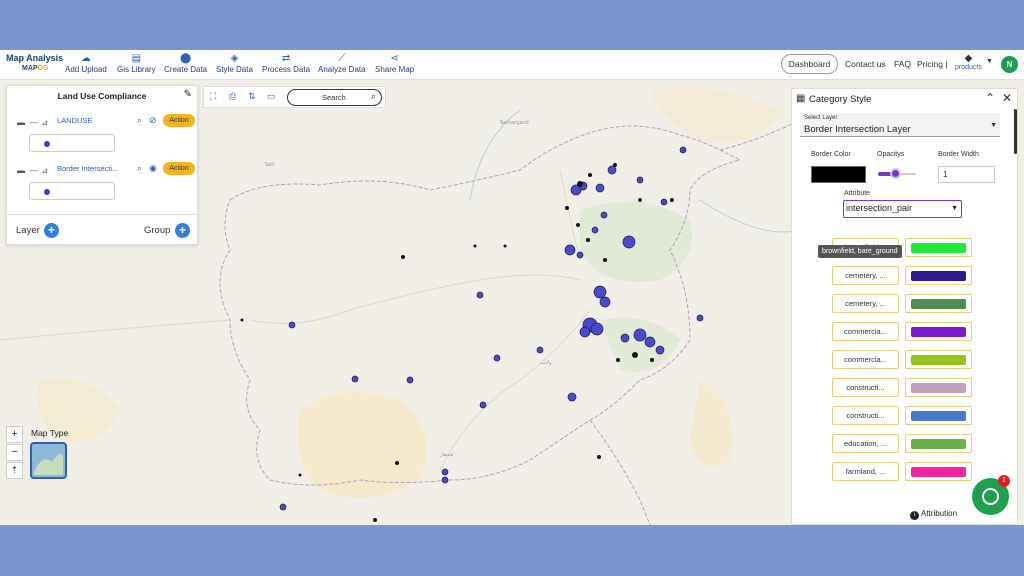 The image size is (1024, 576). I want to click on map-type-label: Map Type, so click(50, 433).